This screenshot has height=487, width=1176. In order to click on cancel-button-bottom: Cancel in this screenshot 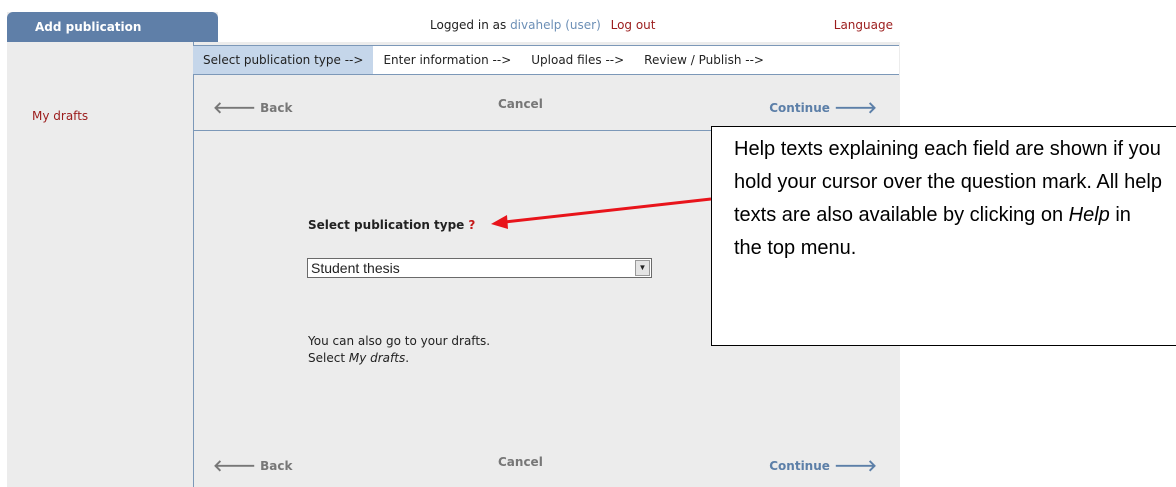, I will do `click(520, 462)`.